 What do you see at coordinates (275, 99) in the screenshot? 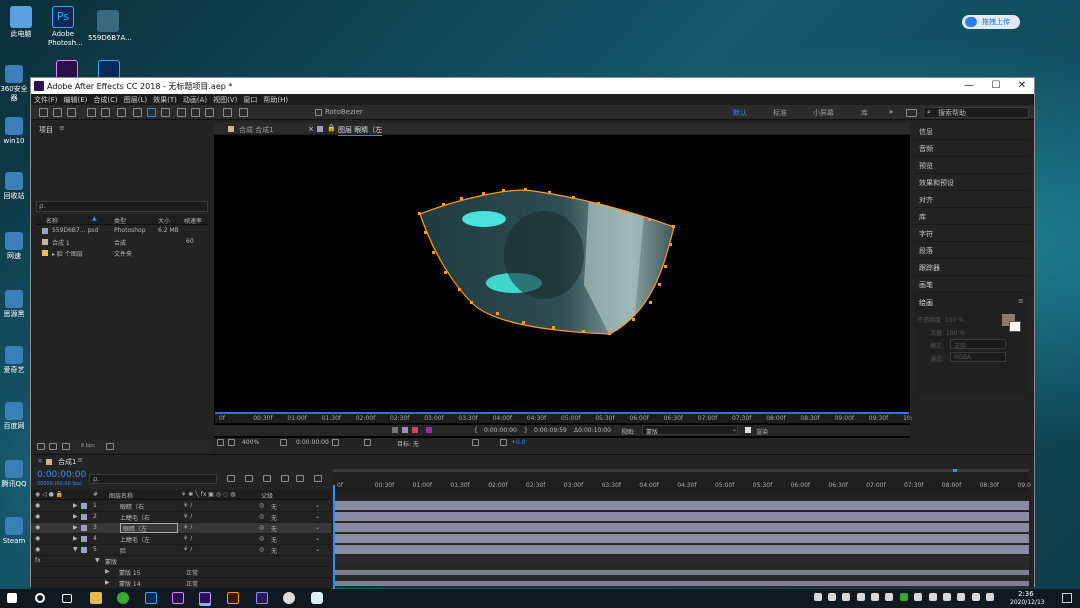
I see `menu-item: 帮助(H)` at bounding box center [275, 99].